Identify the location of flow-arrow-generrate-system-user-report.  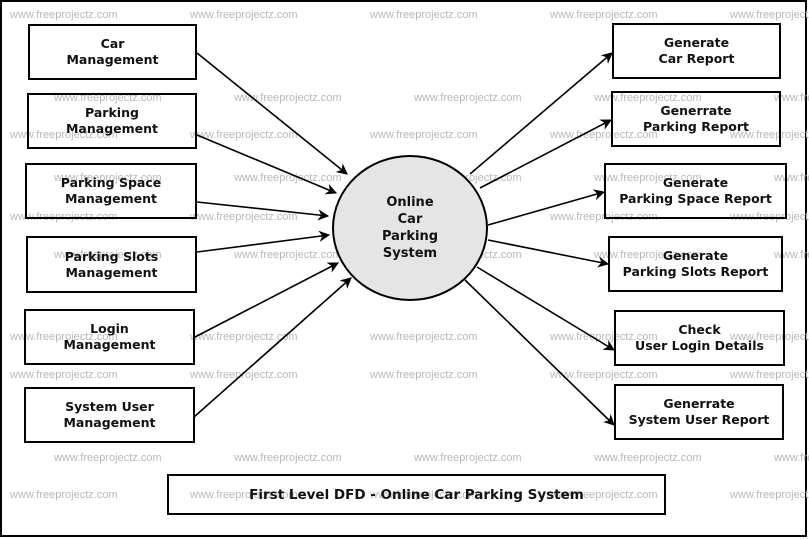
(539, 352).